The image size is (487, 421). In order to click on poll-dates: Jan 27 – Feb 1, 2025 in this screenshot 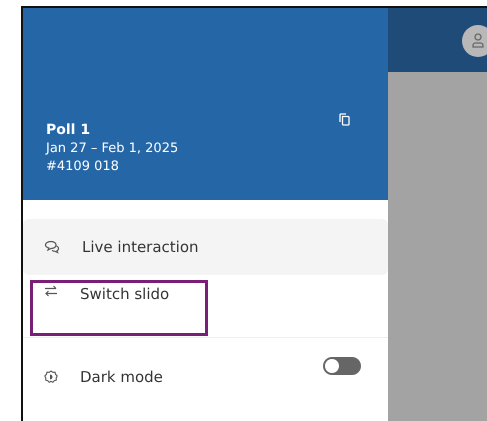, I will do `click(112, 148)`.